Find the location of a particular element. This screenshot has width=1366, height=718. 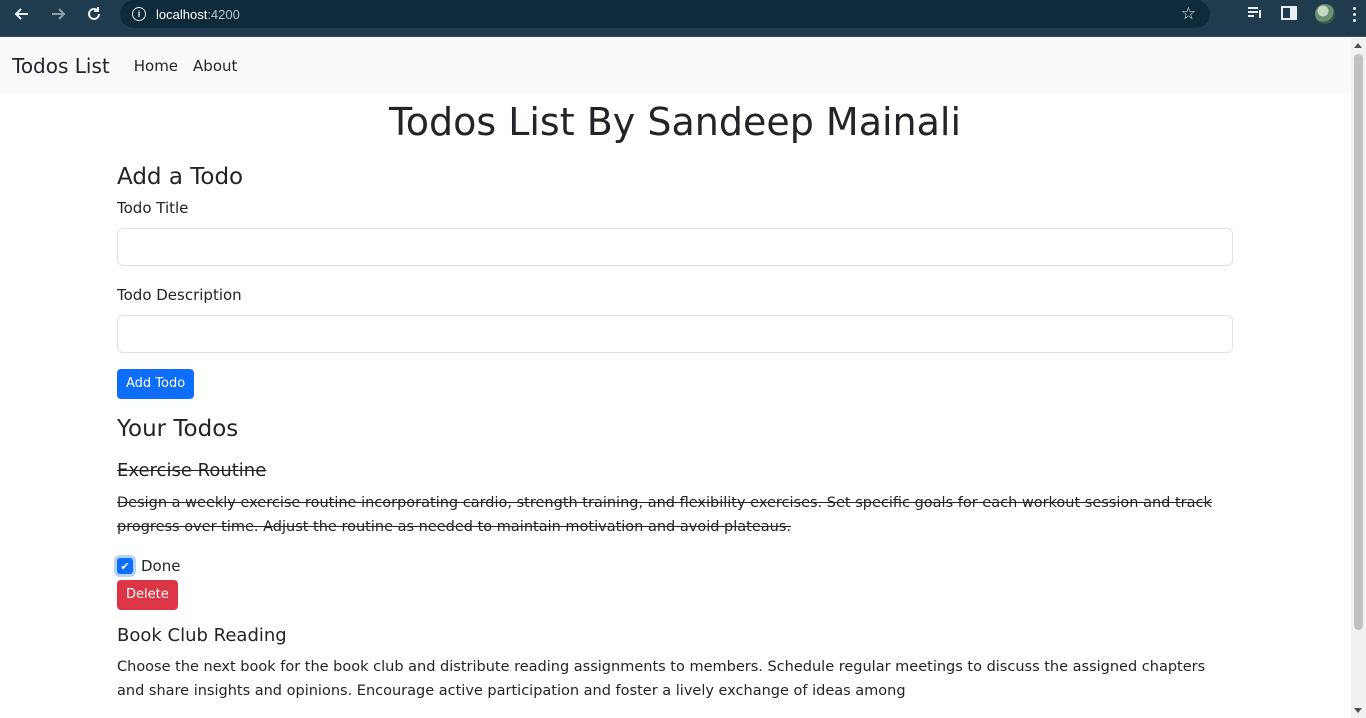

nav-link-about: About is located at coordinates (215, 66).